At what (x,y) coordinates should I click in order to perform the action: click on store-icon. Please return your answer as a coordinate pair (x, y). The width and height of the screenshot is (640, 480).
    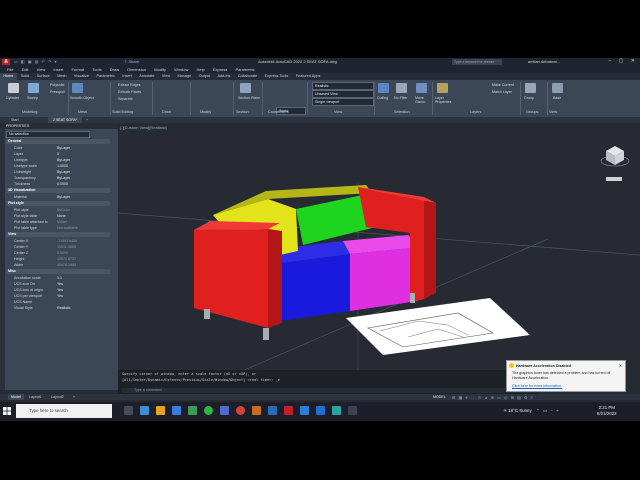
    Looking at the image, I should click on (176, 410).